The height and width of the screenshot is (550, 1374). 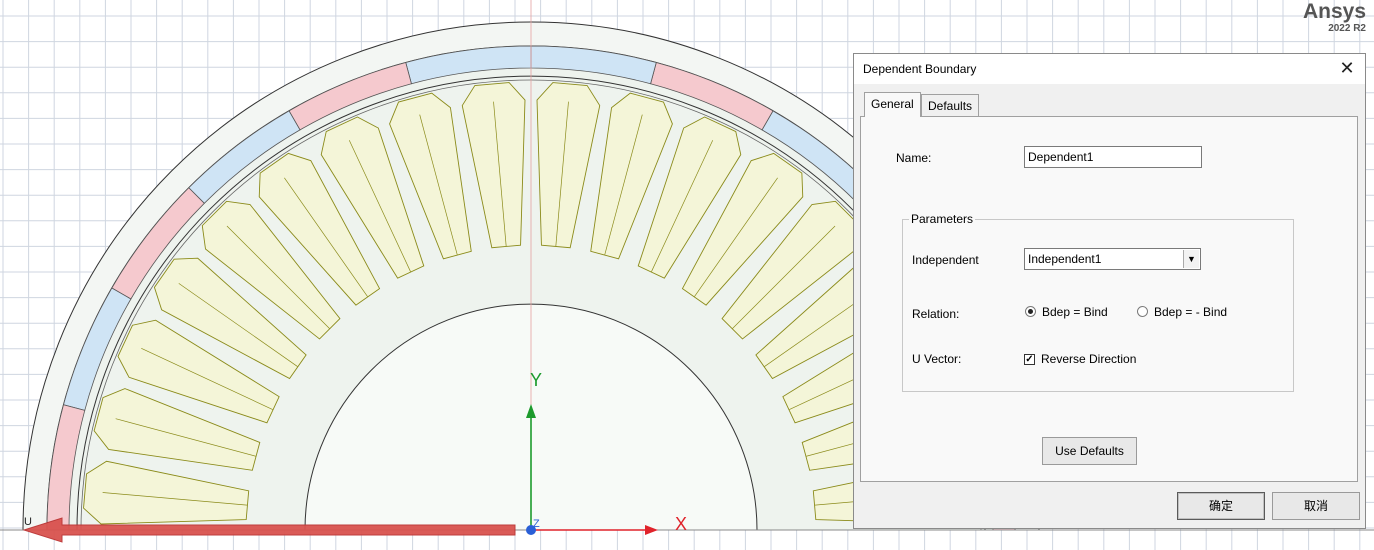 What do you see at coordinates (920, 69) in the screenshot?
I see `dialog-title: Dependent Boundary` at bounding box center [920, 69].